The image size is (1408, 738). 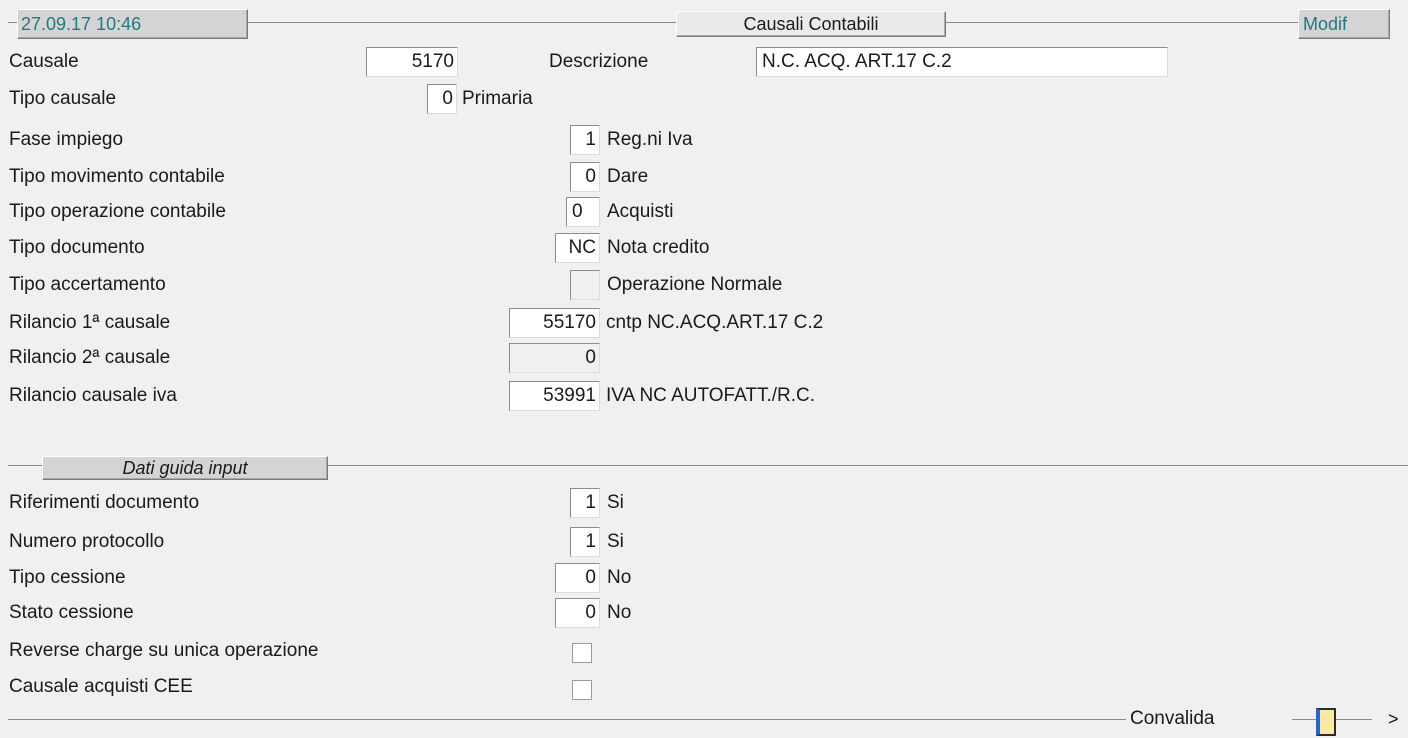 I want to click on datetime: 27.09.17 10:46, so click(x=81, y=24).